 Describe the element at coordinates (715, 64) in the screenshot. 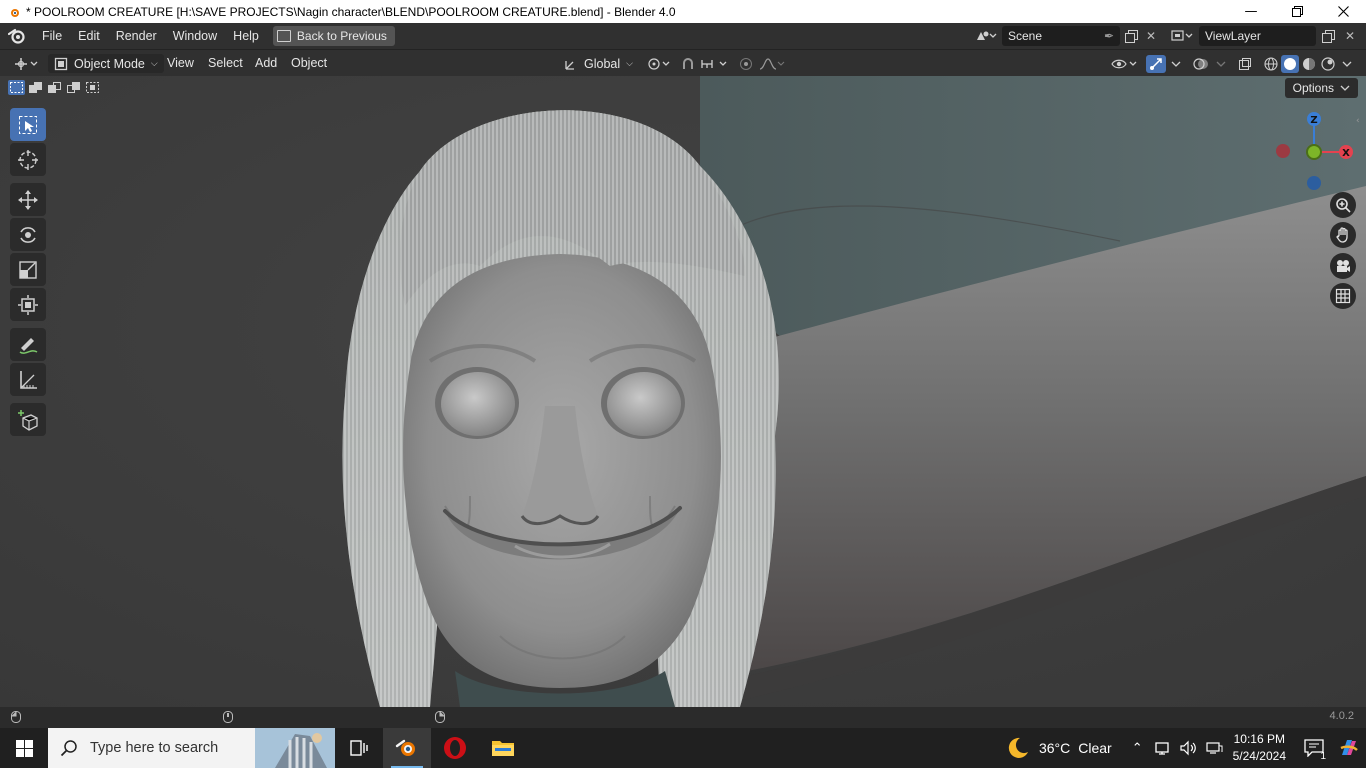

I see `snap-target-icon` at that location.